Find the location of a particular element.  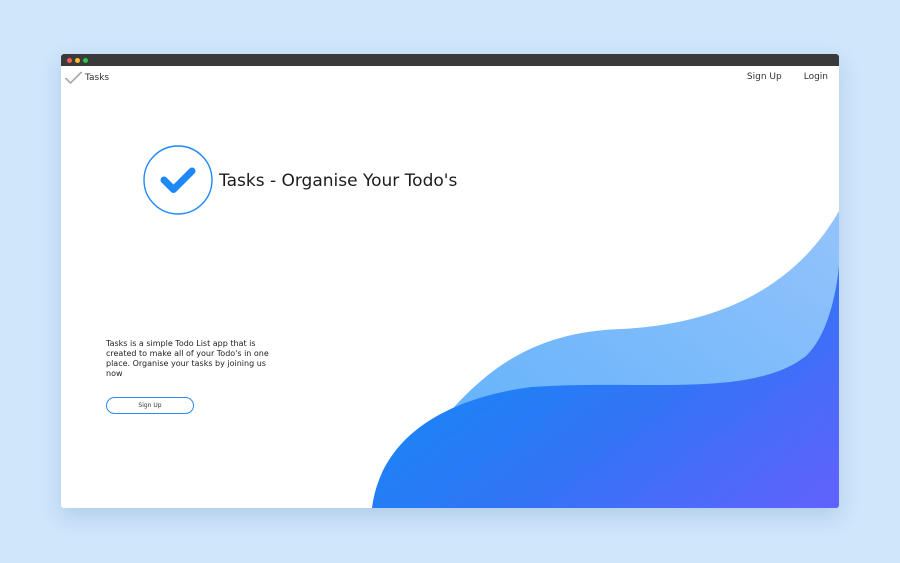

hero-title: Tasks - Organise Your Todo's is located at coordinates (338, 181).